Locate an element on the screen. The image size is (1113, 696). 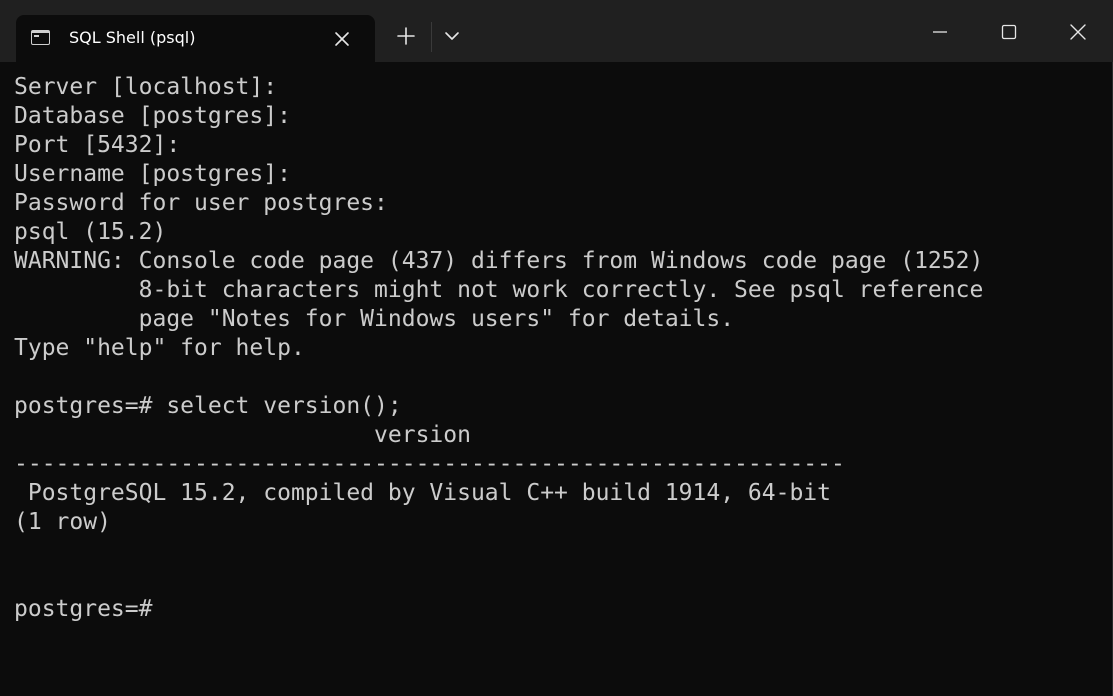
tab-divider is located at coordinates (431, 37).